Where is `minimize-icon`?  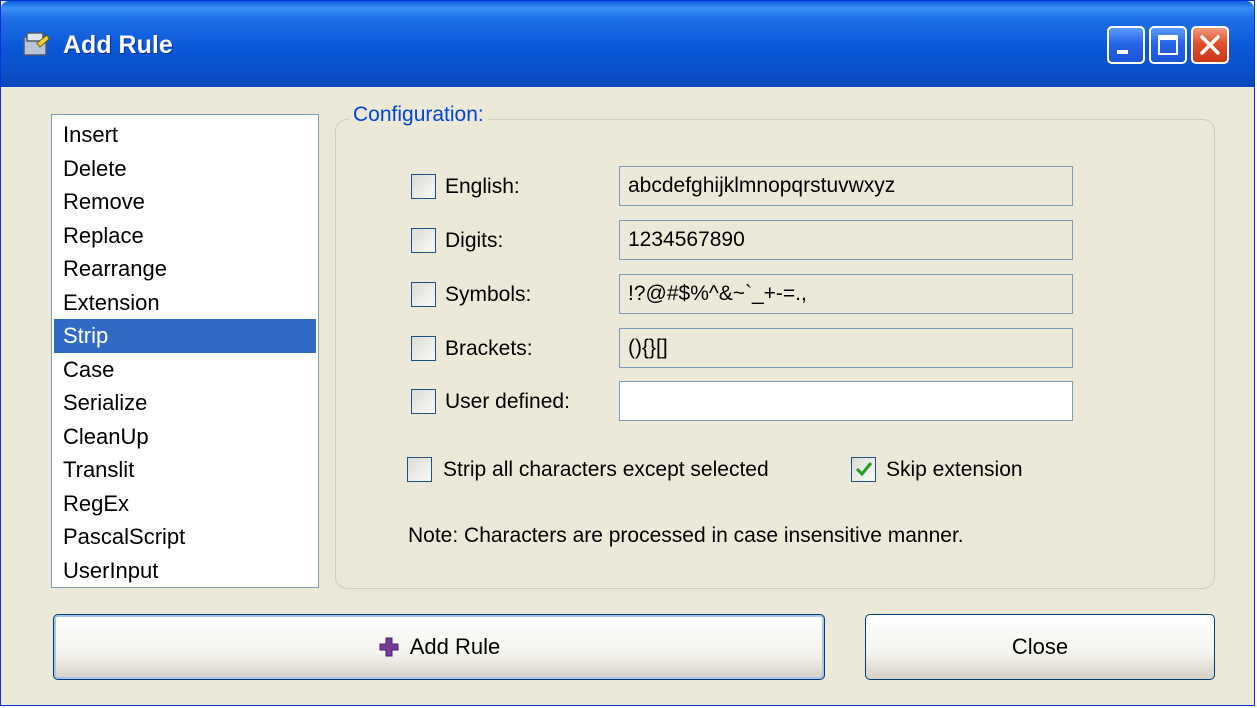
minimize-icon is located at coordinates (1122, 52).